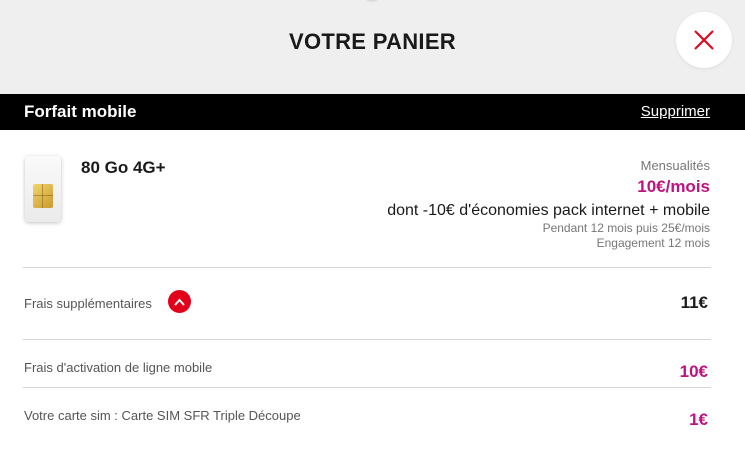 This screenshot has width=745, height=454. I want to click on drag-handle, so click(372, 1).